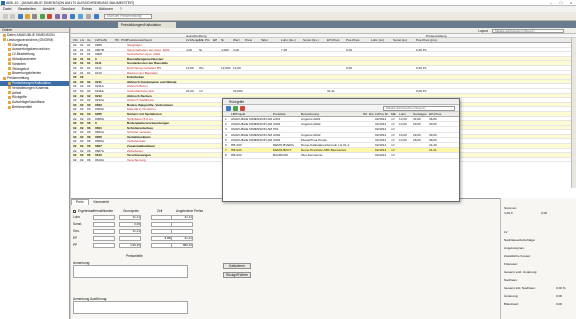  I want to click on copy-icon, so click(57, 16).